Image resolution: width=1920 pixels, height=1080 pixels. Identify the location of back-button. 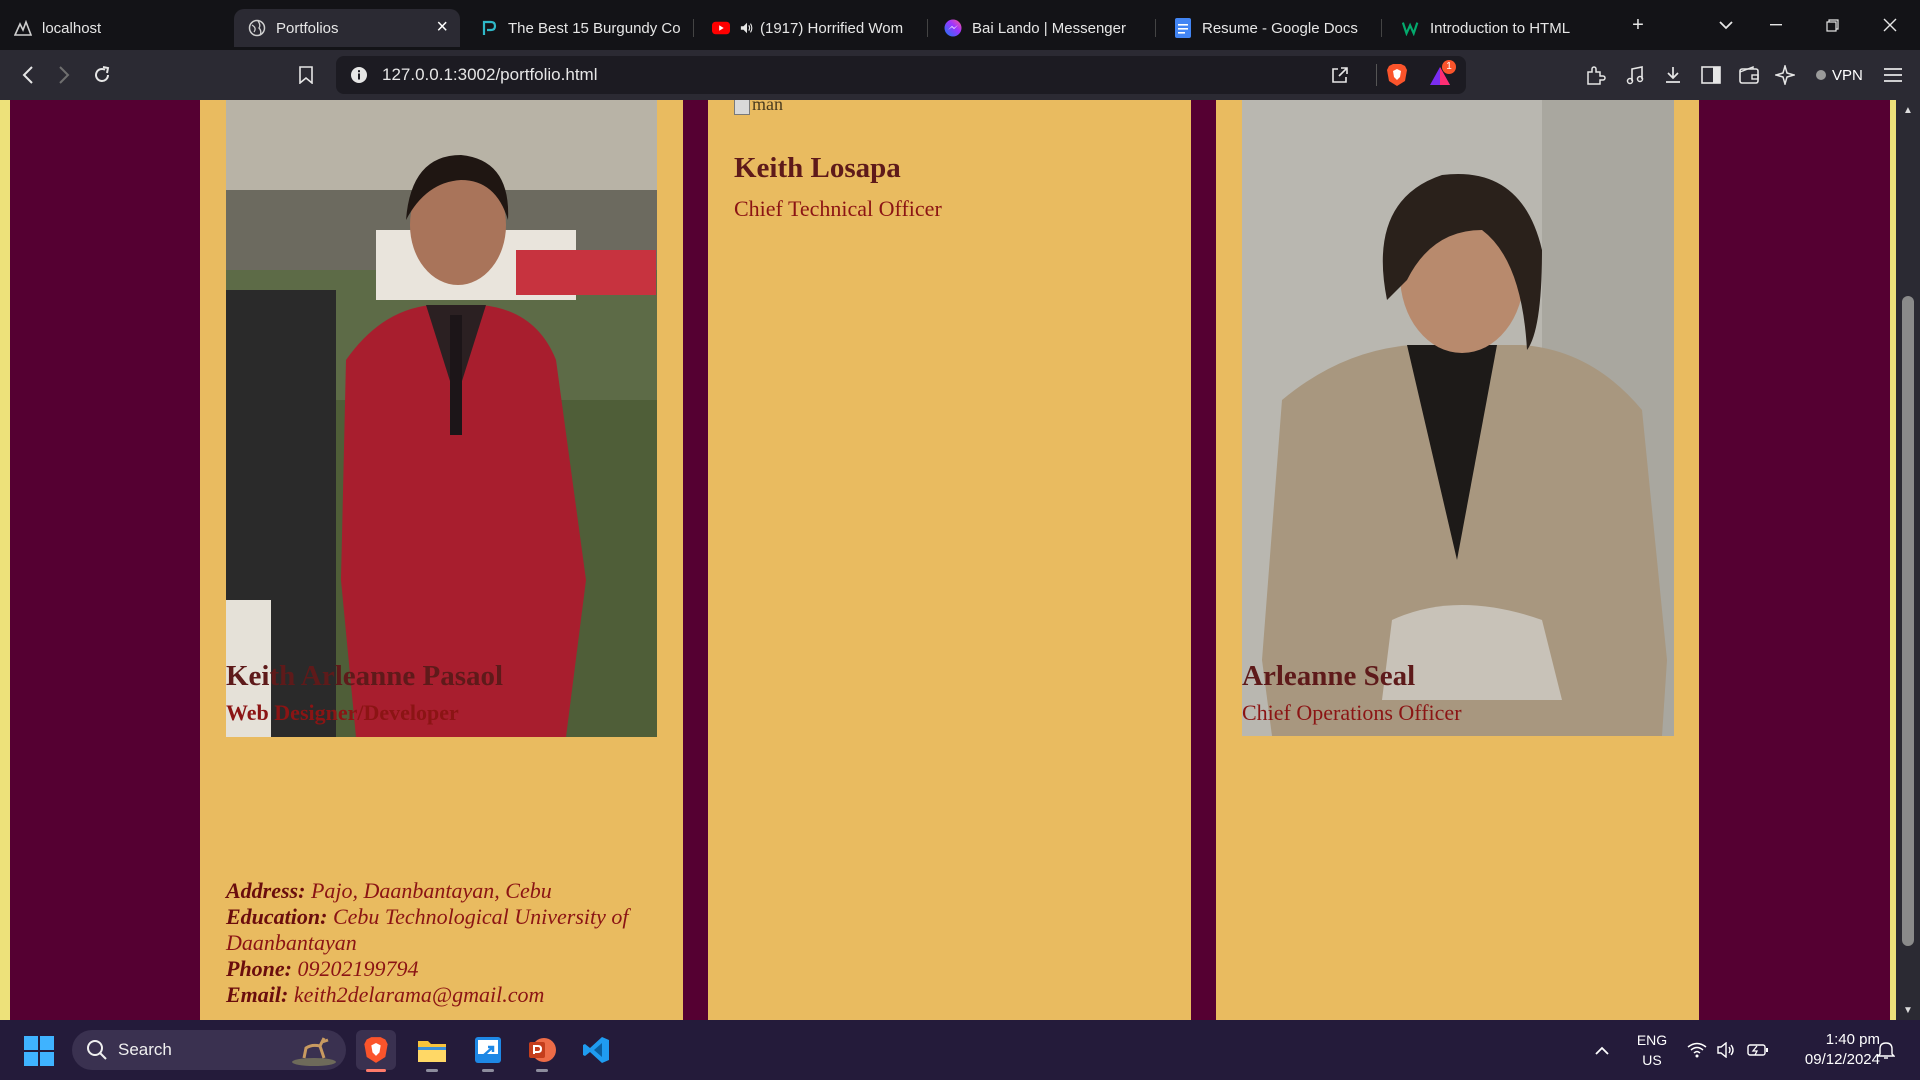
(28, 75).